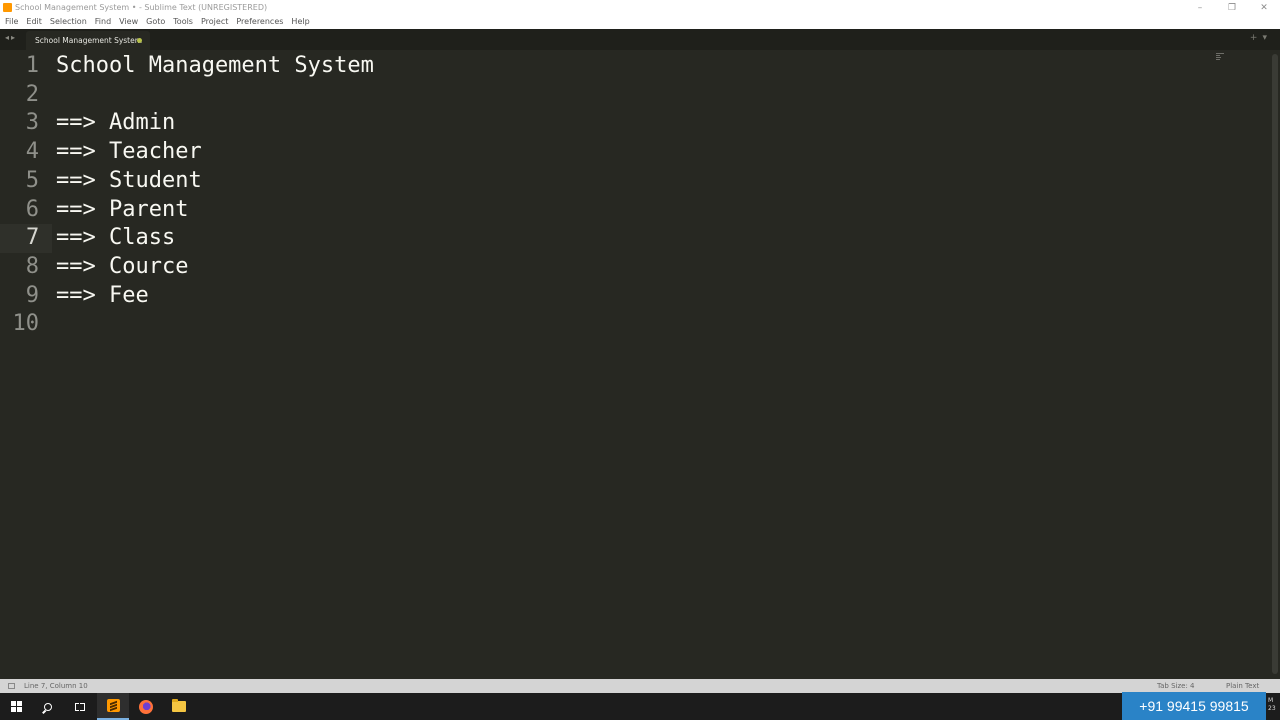 The image size is (1280, 720). What do you see at coordinates (1256, 38) in the screenshot?
I see `new-tab-plus-icon: +` at bounding box center [1256, 38].